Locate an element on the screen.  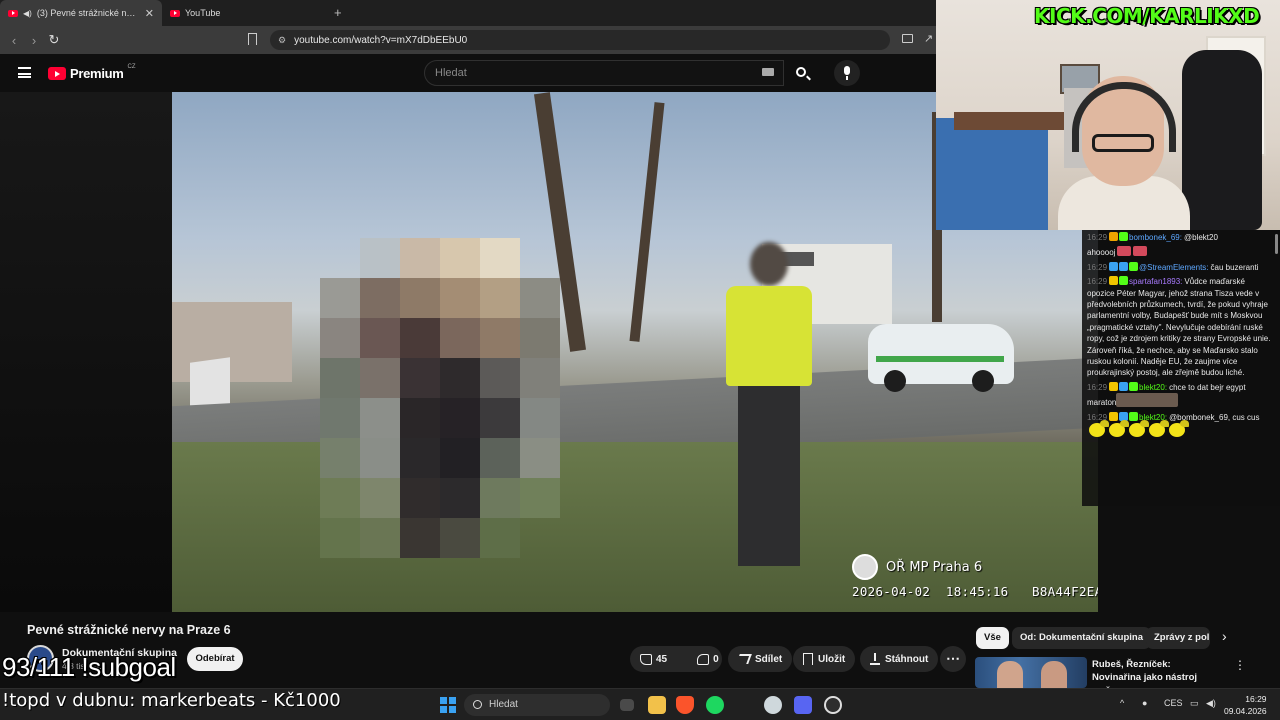
chat-scrollbar is located at coordinates (1276, 244).